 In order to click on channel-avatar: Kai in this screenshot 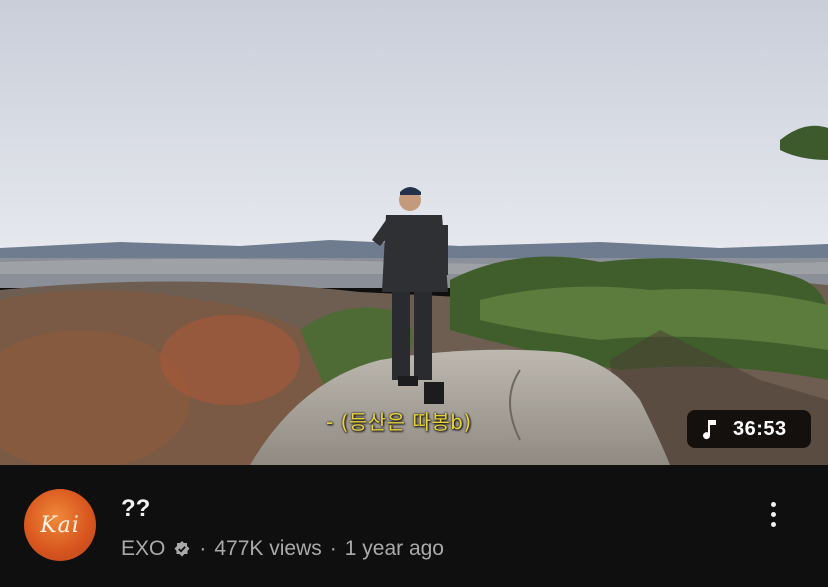, I will do `click(60, 525)`.